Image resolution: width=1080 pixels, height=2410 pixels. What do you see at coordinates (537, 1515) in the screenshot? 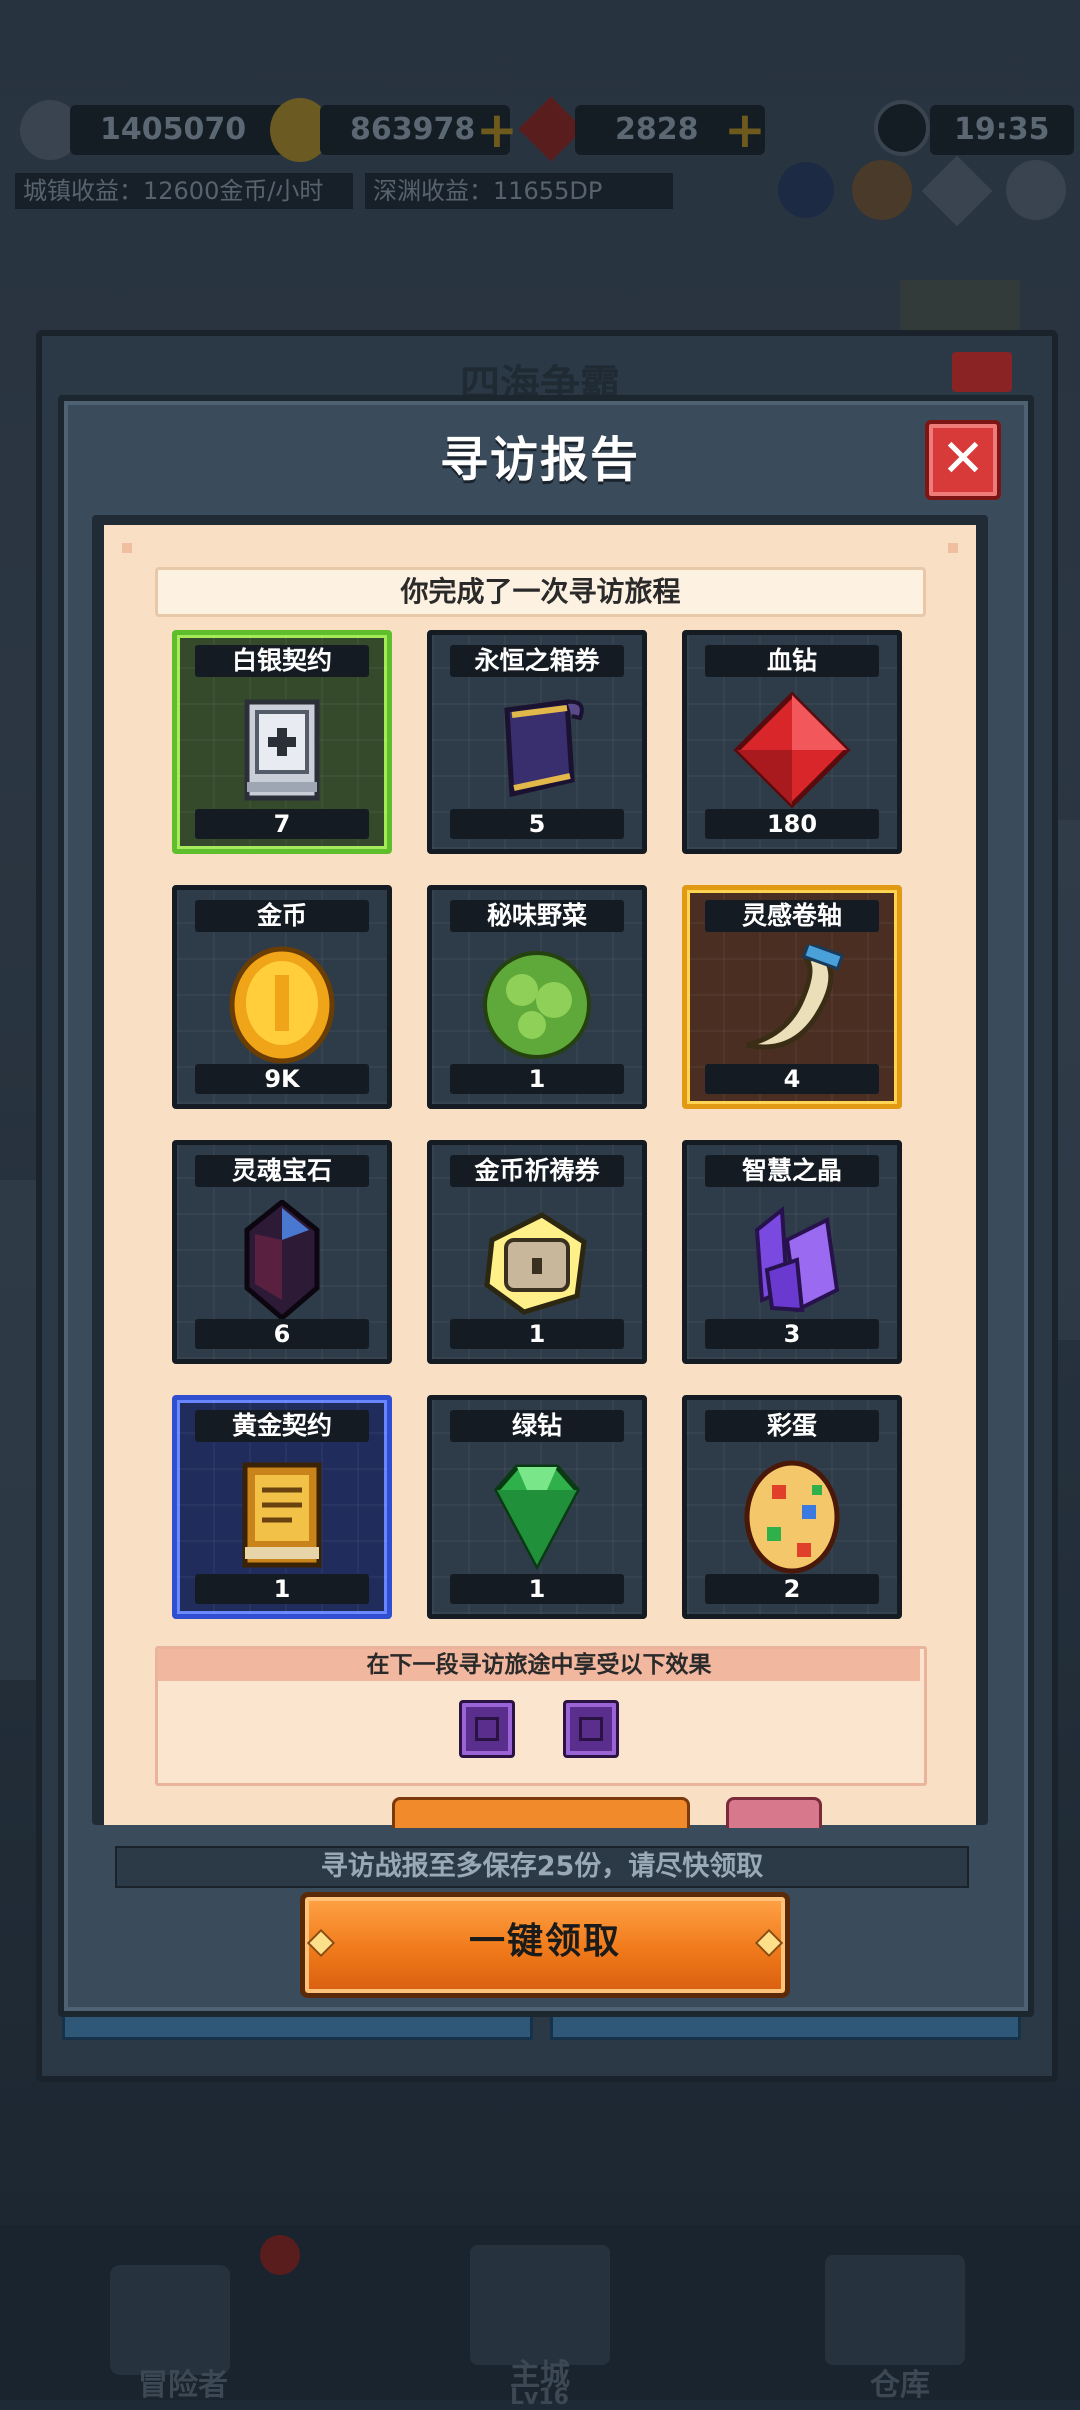
I see `green-diamond-icon` at bounding box center [537, 1515].